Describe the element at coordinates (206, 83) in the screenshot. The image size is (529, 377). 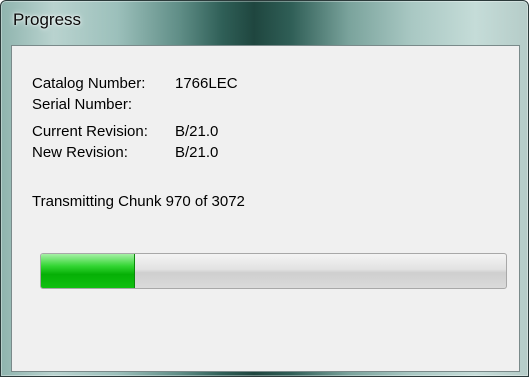
I see `catalog-number-value: 1766LEC` at that location.